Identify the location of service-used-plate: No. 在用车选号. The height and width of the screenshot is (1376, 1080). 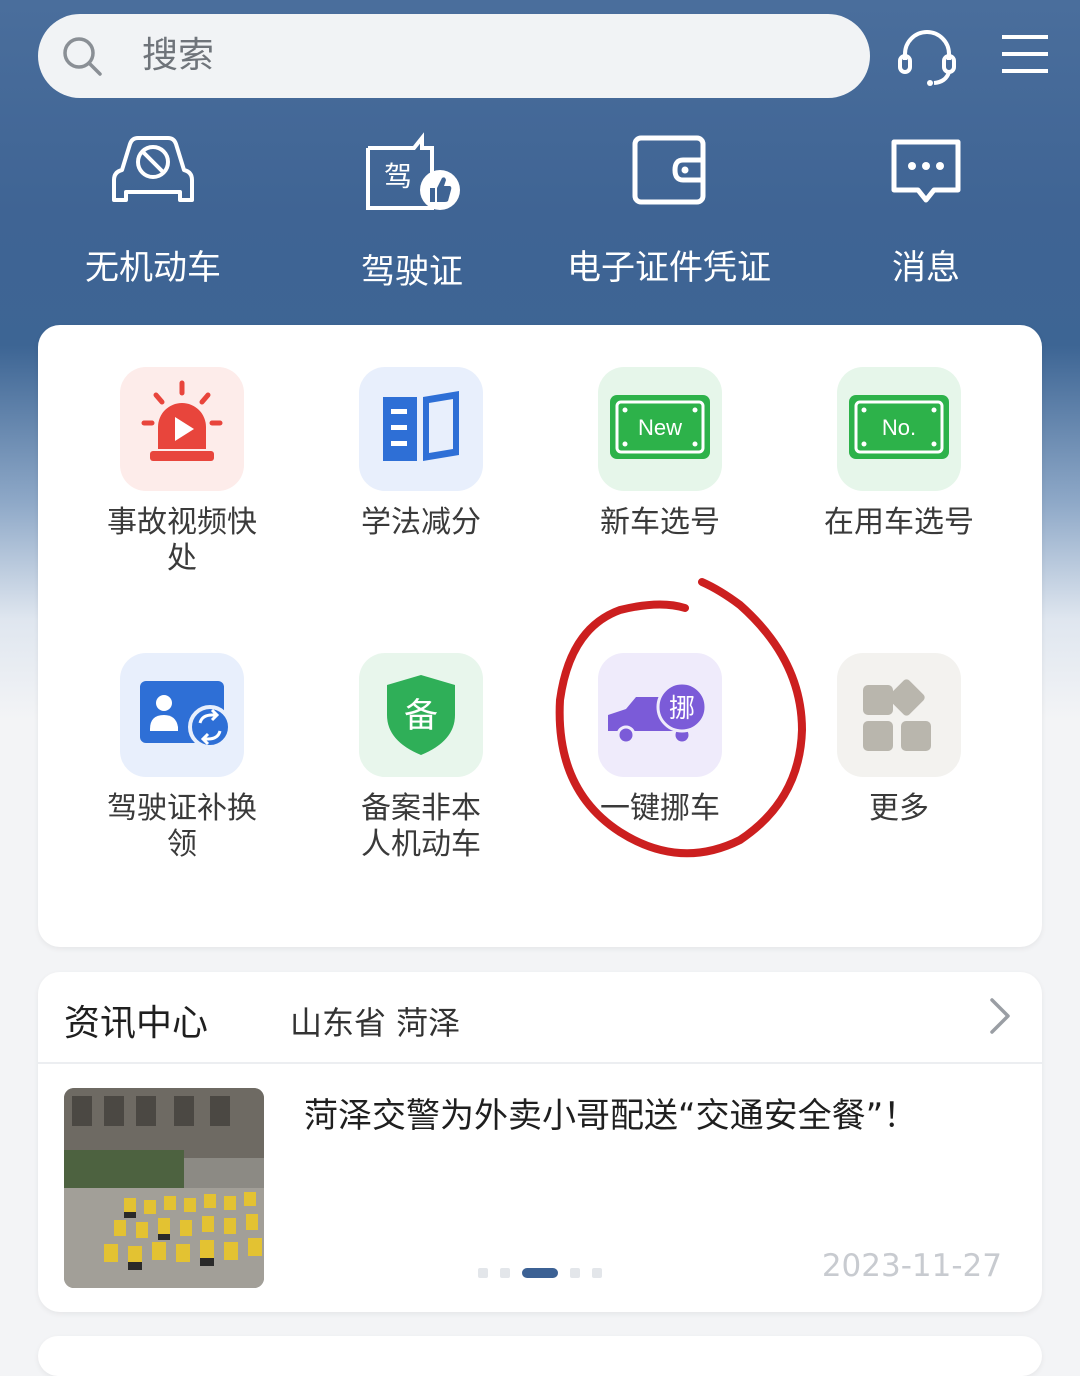
(899, 454).